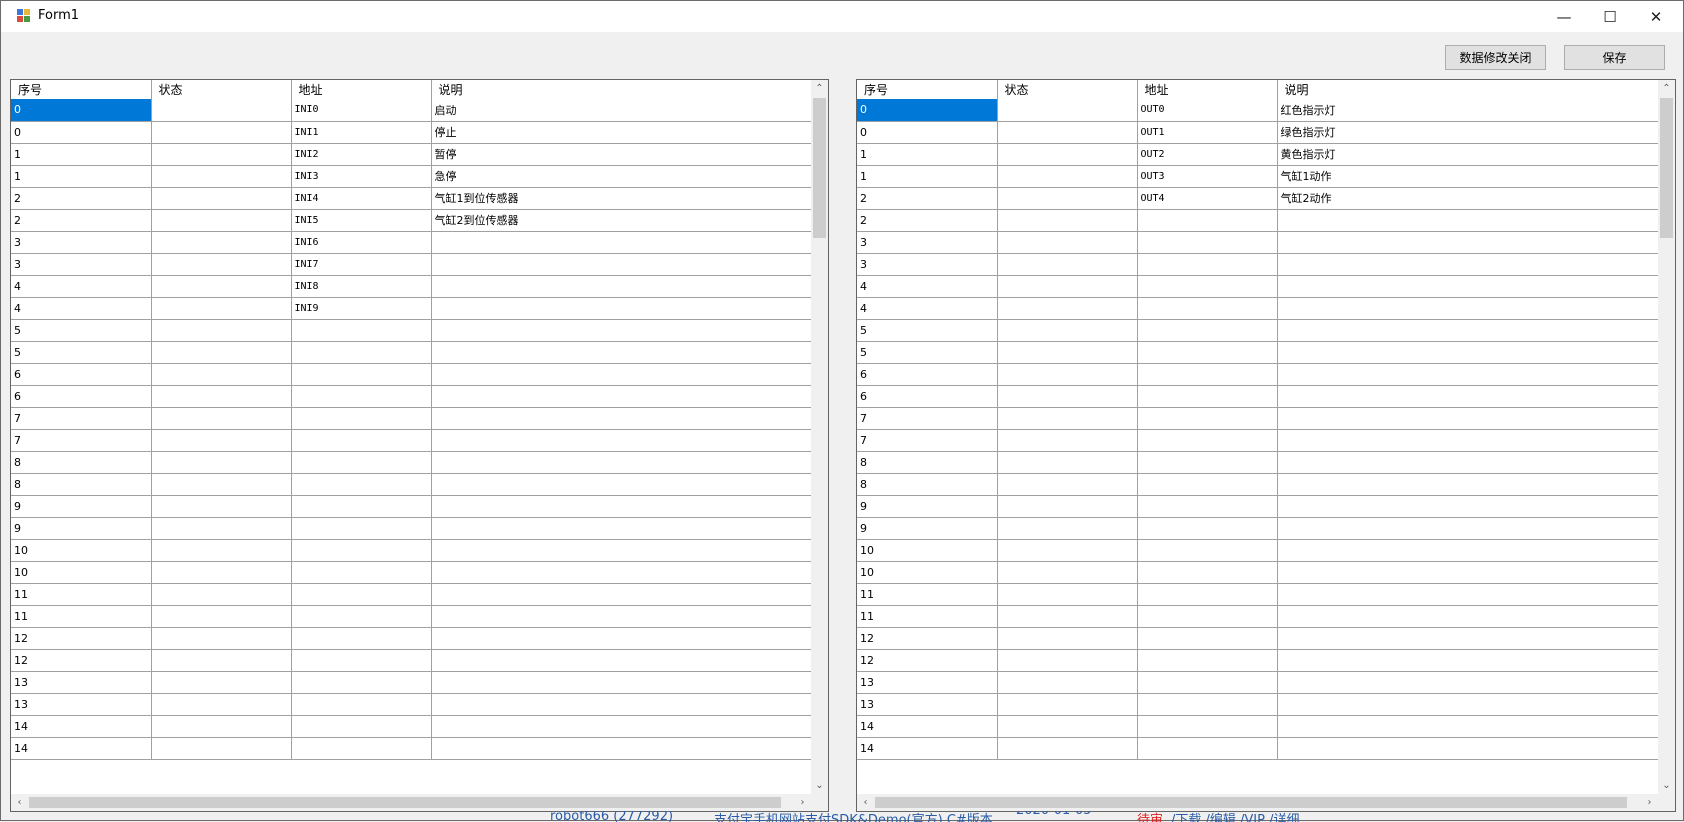 The width and height of the screenshot is (1684, 822). I want to click on table-row: 11, so click(1257, 594).